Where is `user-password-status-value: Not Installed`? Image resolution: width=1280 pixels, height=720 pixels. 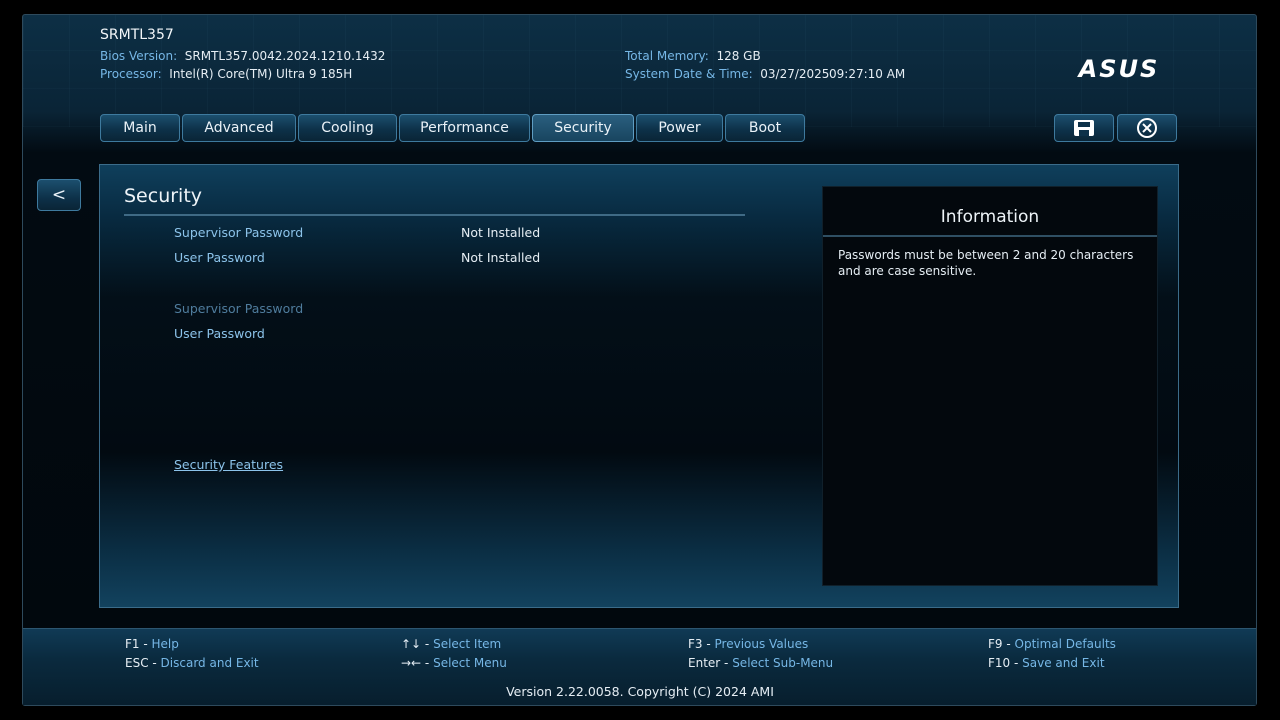 user-password-status-value: Not Installed is located at coordinates (501, 257).